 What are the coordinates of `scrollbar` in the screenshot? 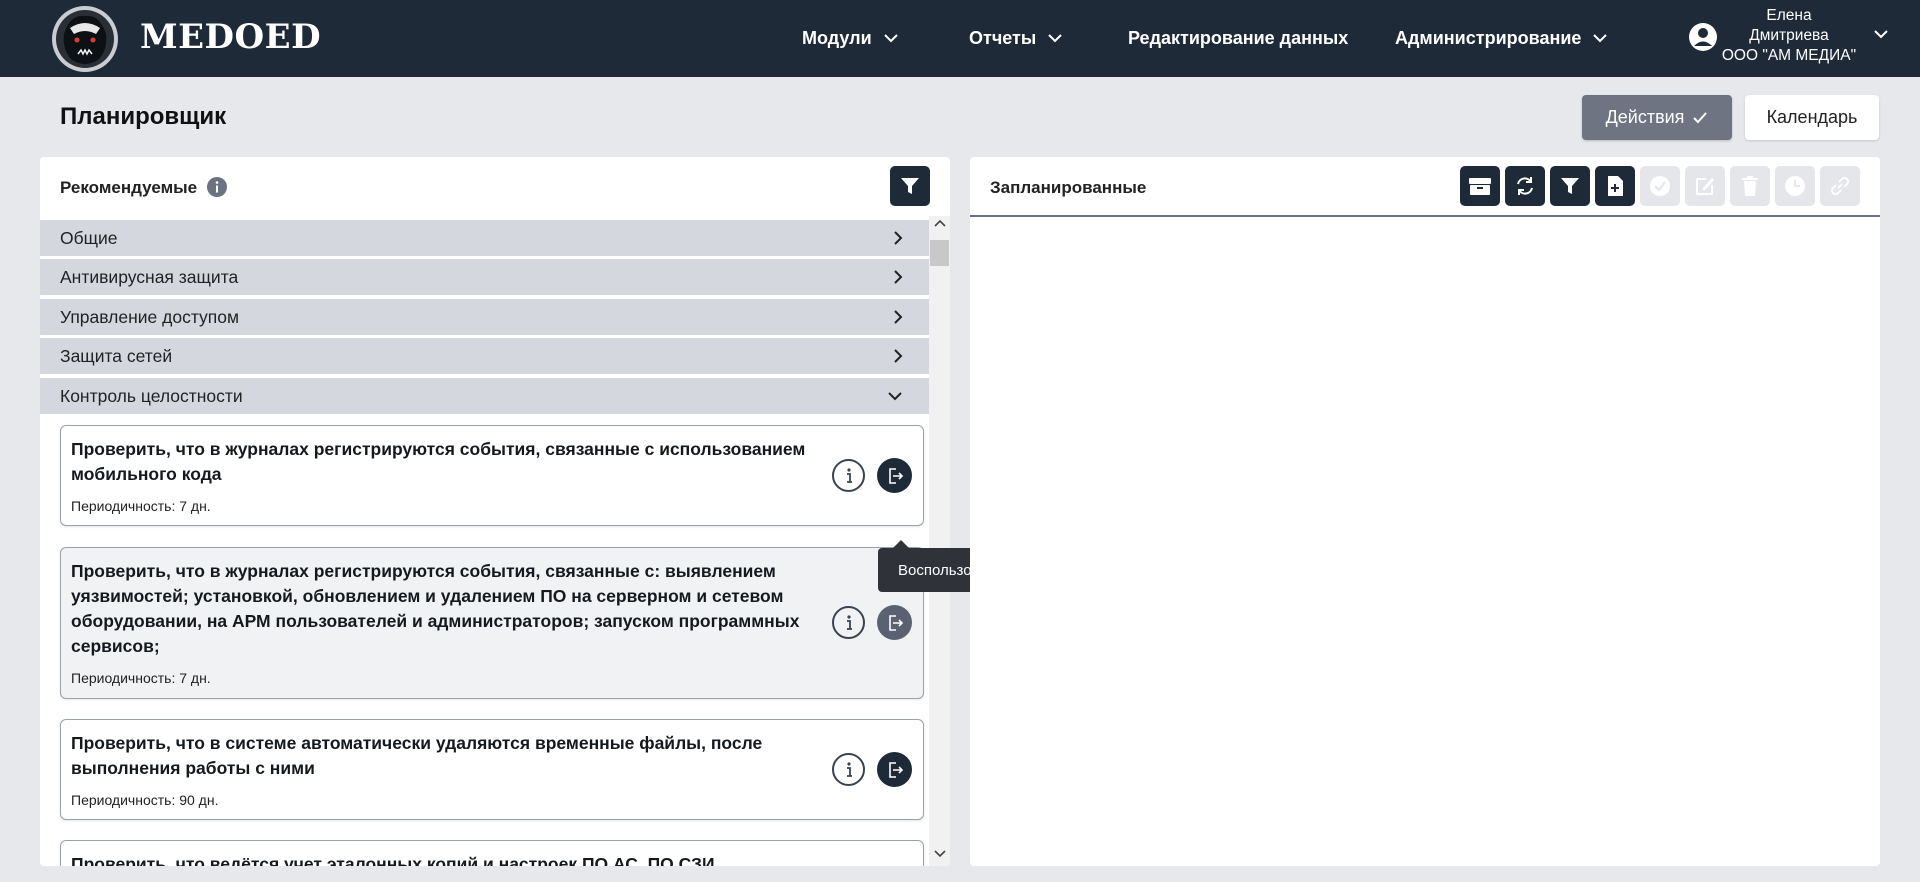 It's located at (939, 541).